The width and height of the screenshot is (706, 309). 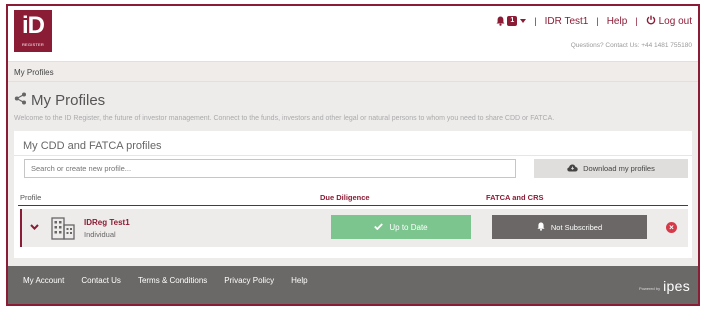 What do you see at coordinates (345, 197) in the screenshot?
I see `column-header-due-diligence: Due Diligence` at bounding box center [345, 197].